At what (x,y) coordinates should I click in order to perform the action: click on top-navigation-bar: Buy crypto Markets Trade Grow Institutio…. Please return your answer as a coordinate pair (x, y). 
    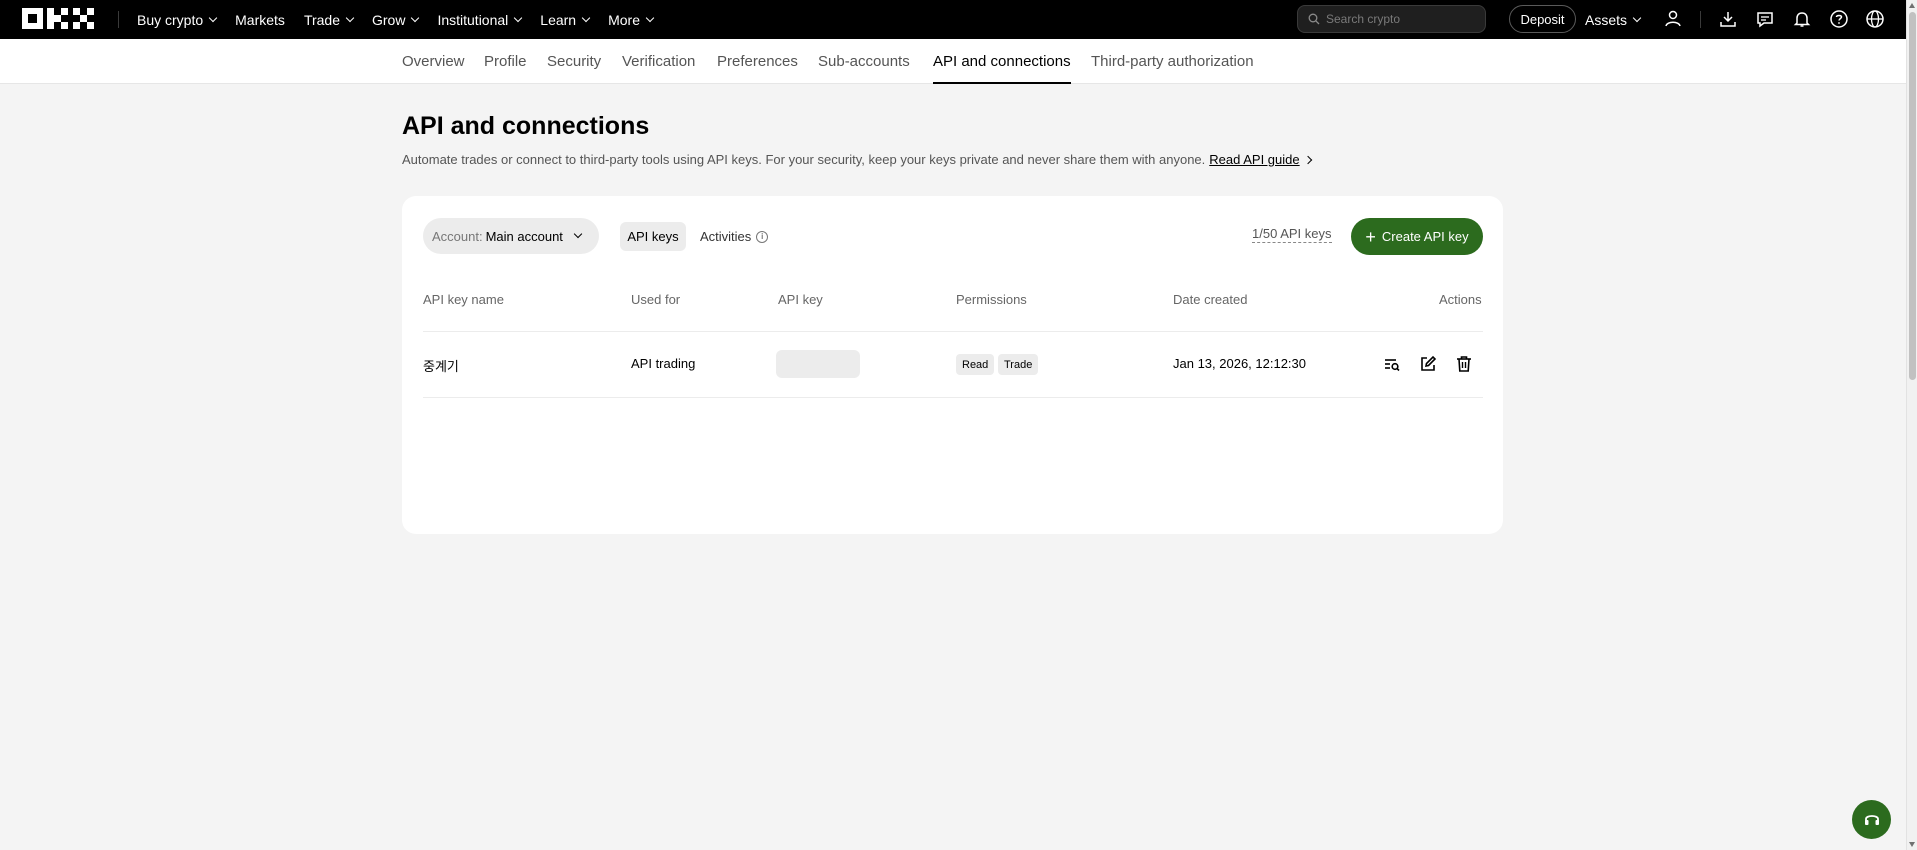
    Looking at the image, I should click on (953, 19).